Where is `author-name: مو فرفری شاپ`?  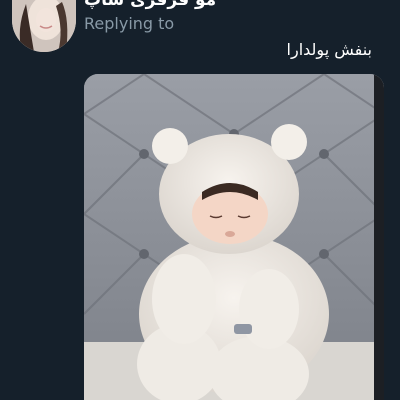
author-name: مو فرفری شاپ is located at coordinates (150, 5).